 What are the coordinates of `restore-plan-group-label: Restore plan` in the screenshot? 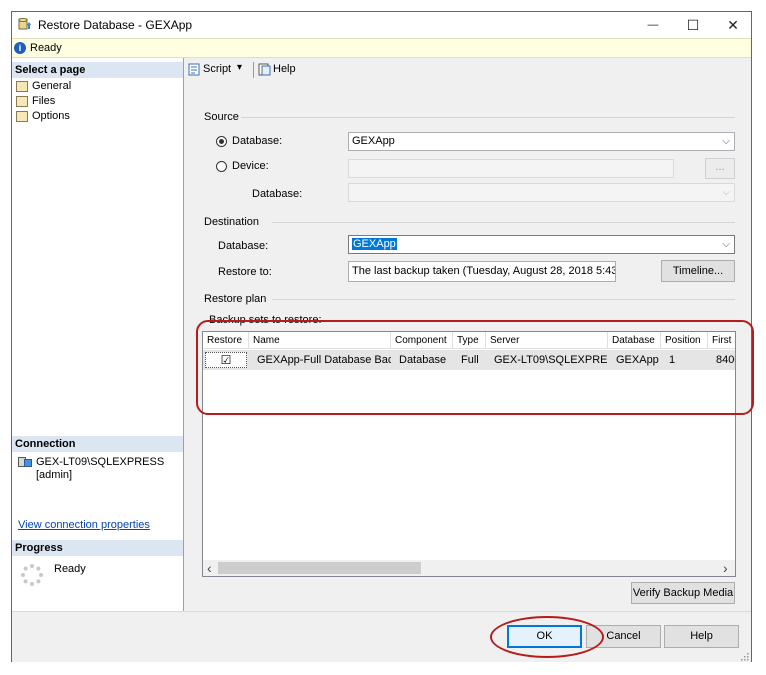 It's located at (235, 299).